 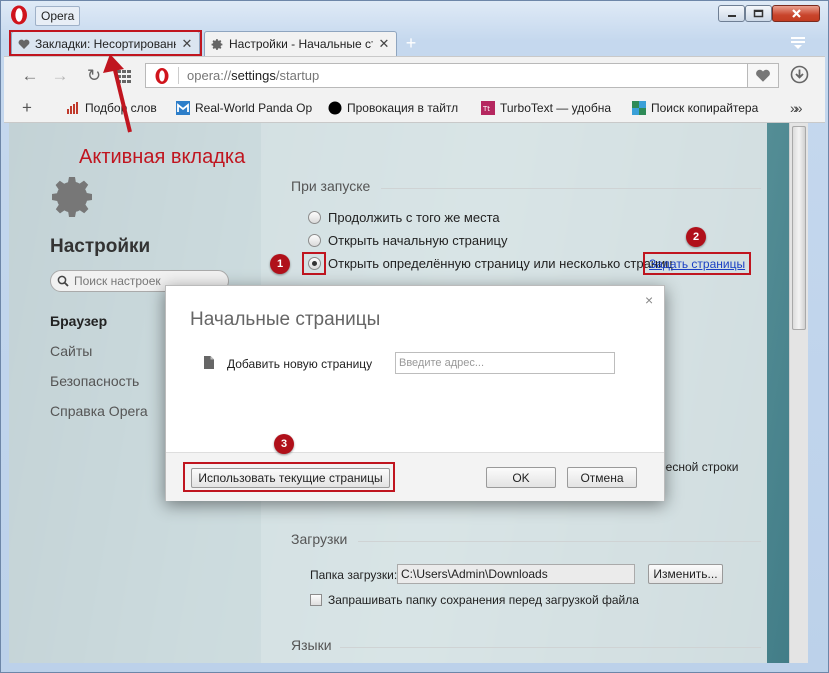 I want to click on tab-settings: Настройки - Начальные страницы ✕, so click(x=300, y=43).